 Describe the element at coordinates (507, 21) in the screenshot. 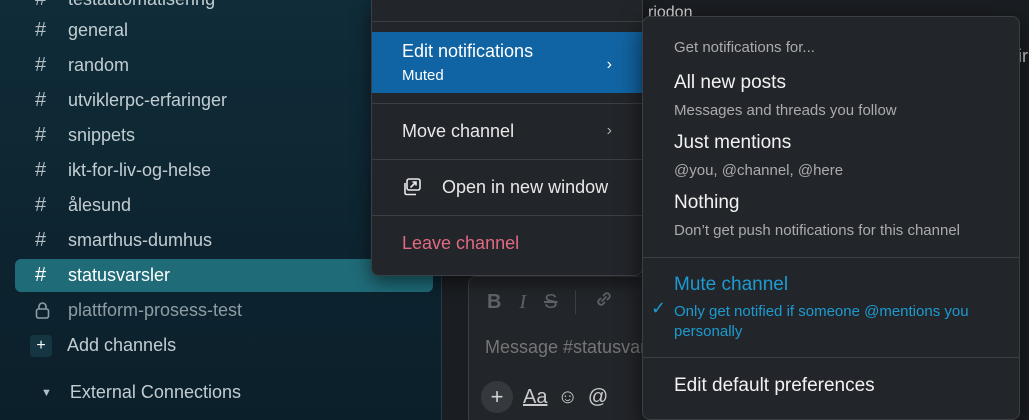

I see `menu-divider` at that location.